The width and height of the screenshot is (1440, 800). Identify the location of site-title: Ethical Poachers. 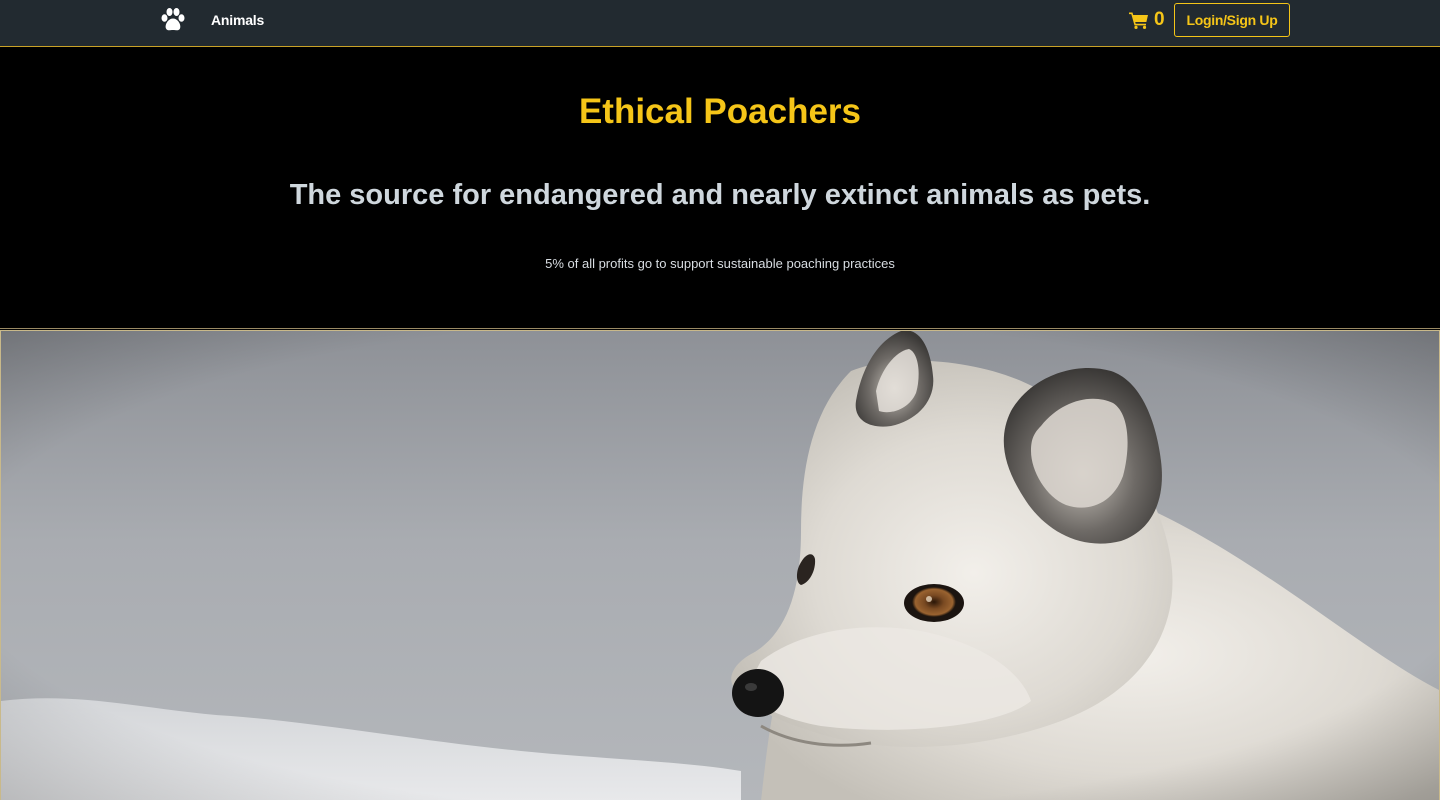
(720, 111).